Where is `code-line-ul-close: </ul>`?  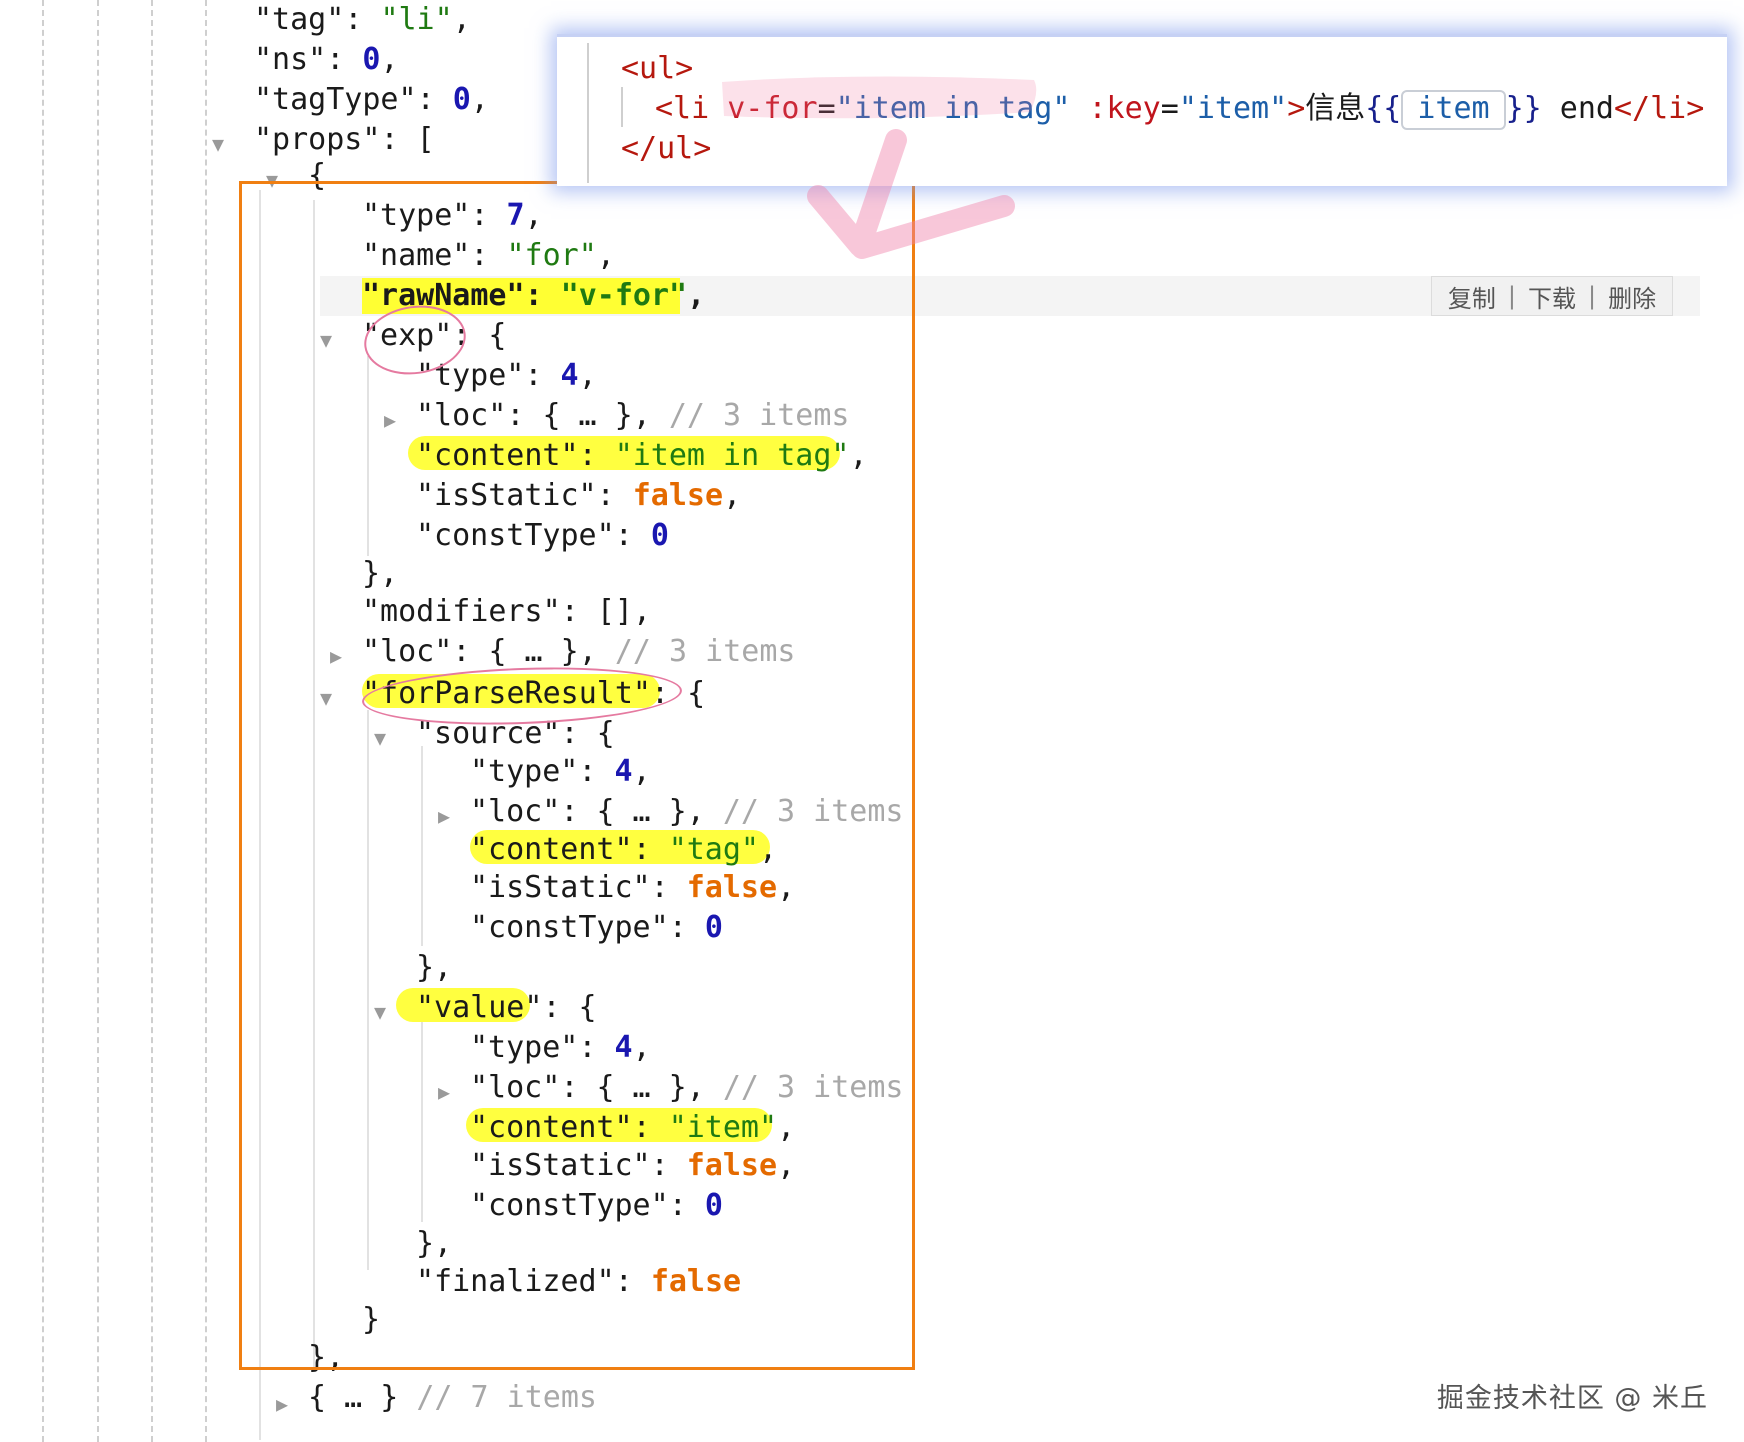 code-line-ul-close: </ul> is located at coordinates (666, 148).